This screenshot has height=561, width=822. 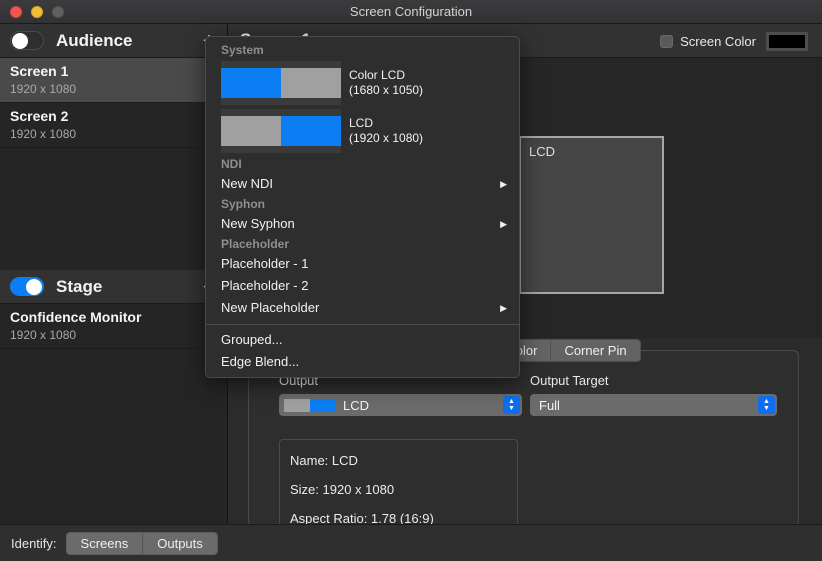 What do you see at coordinates (94, 40) in the screenshot?
I see `audience-group-title: Audience` at bounding box center [94, 40].